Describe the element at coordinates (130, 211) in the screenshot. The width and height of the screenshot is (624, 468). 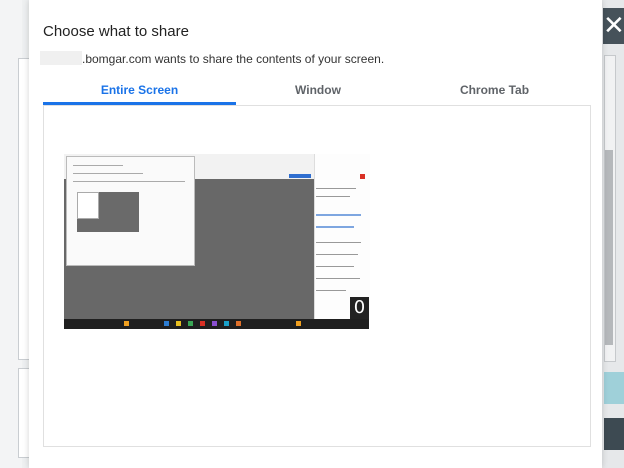
I see `thumbnail-dialog-window` at that location.